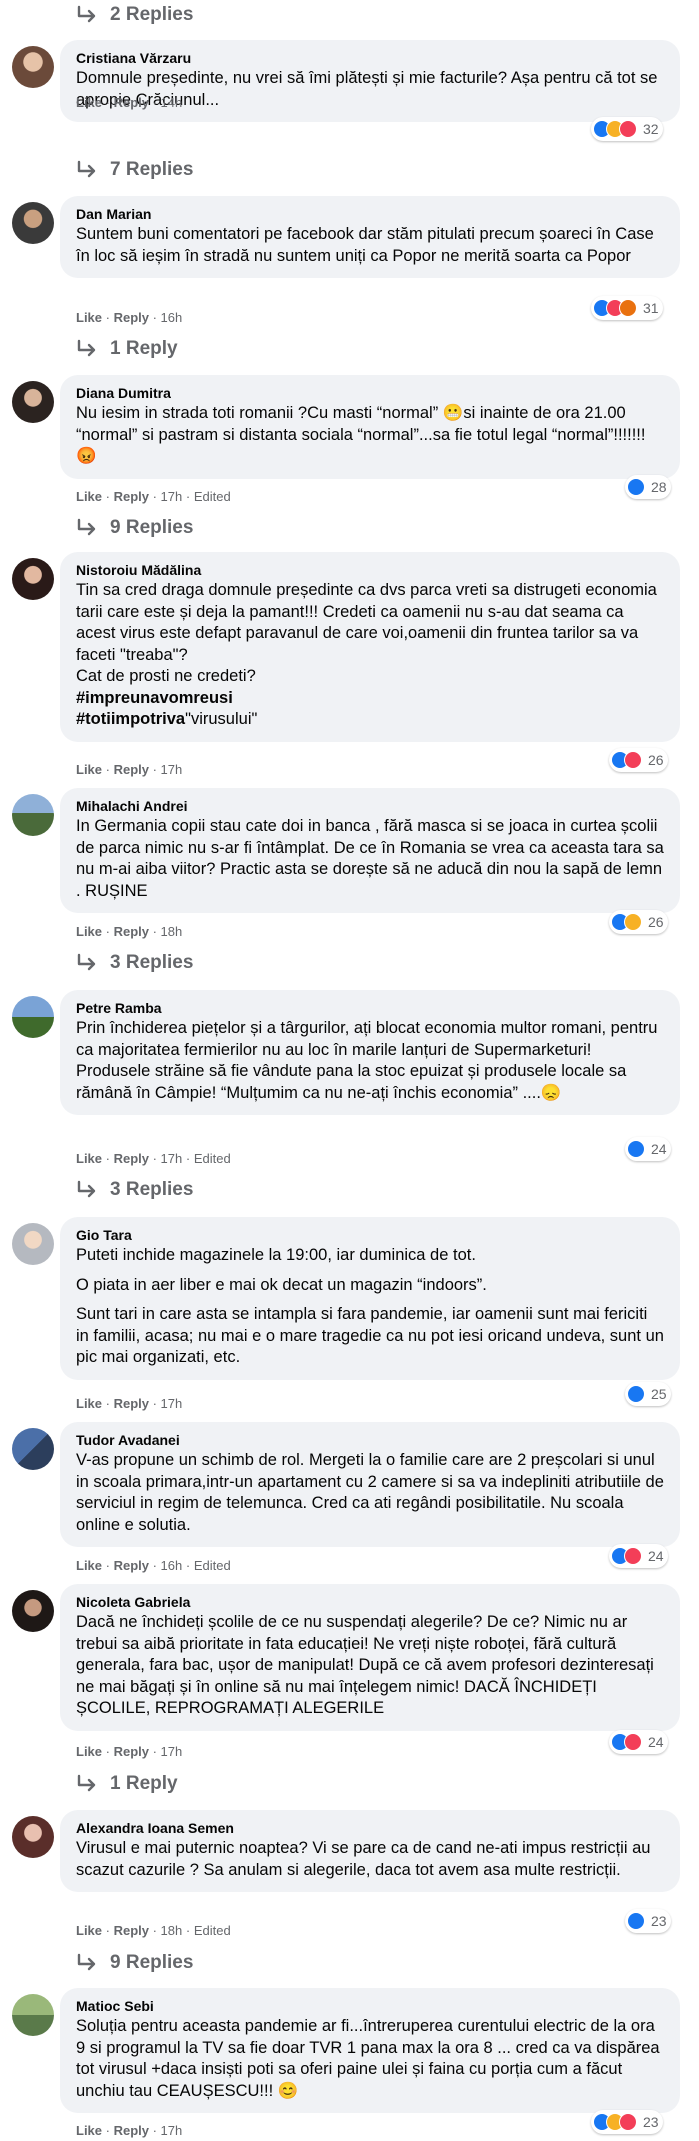 Image resolution: width=699 pixels, height=2141 pixels. I want to click on comment-author: Nistoroiu Mădălina, so click(370, 570).